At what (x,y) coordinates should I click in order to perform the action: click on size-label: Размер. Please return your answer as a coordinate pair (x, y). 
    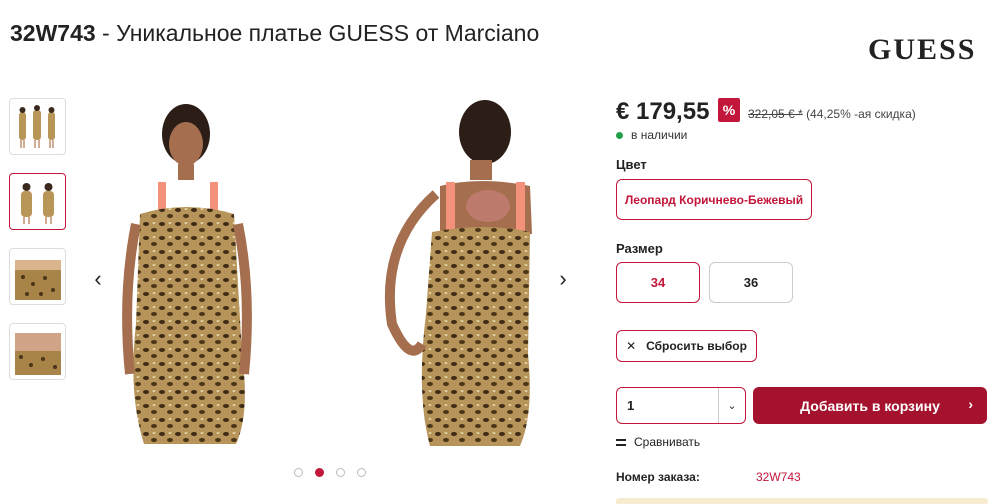
    Looking at the image, I should click on (639, 248).